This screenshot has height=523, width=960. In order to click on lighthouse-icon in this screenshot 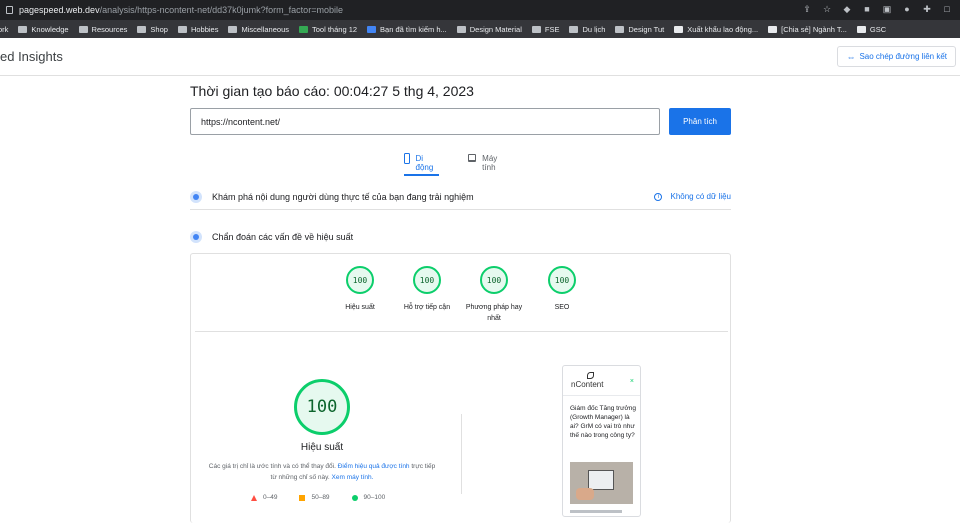, I will do `click(196, 237)`.